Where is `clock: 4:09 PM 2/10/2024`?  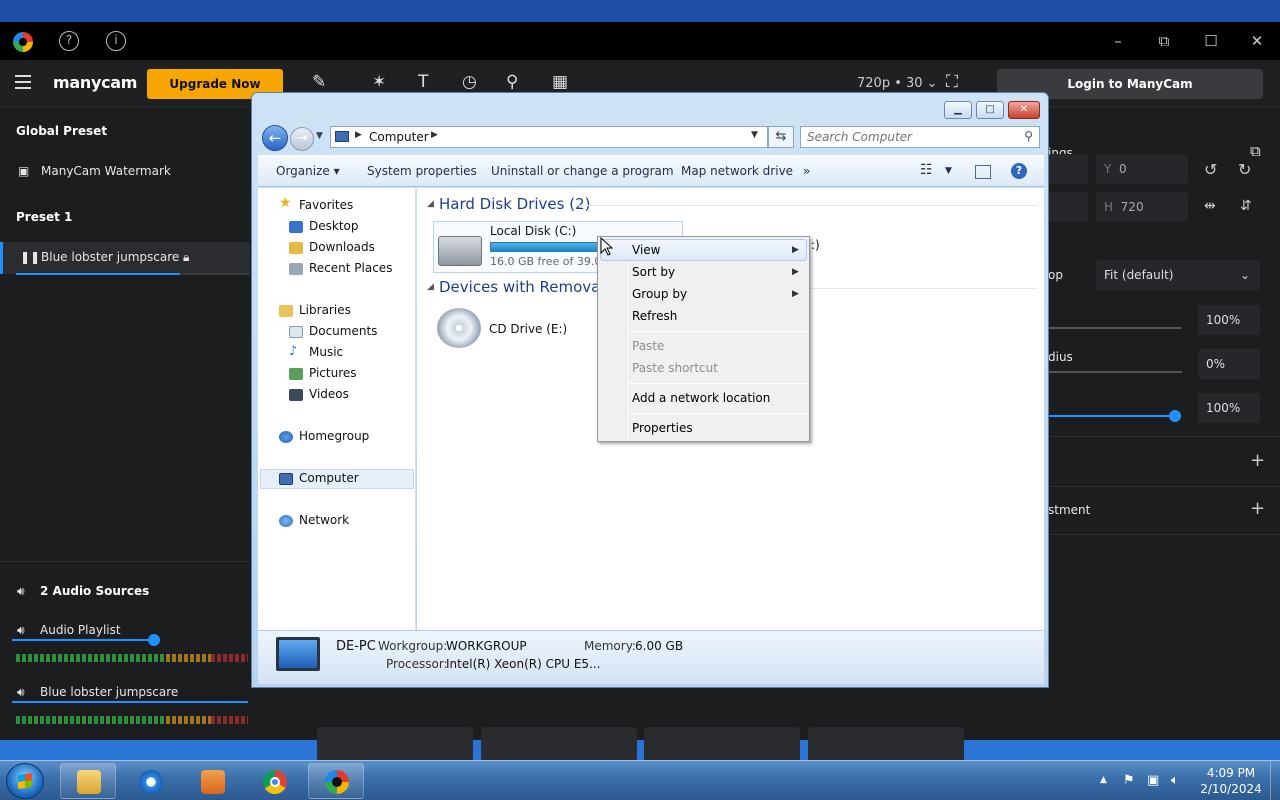 clock: 4:09 PM 2/10/2024 is located at coordinates (1231, 781).